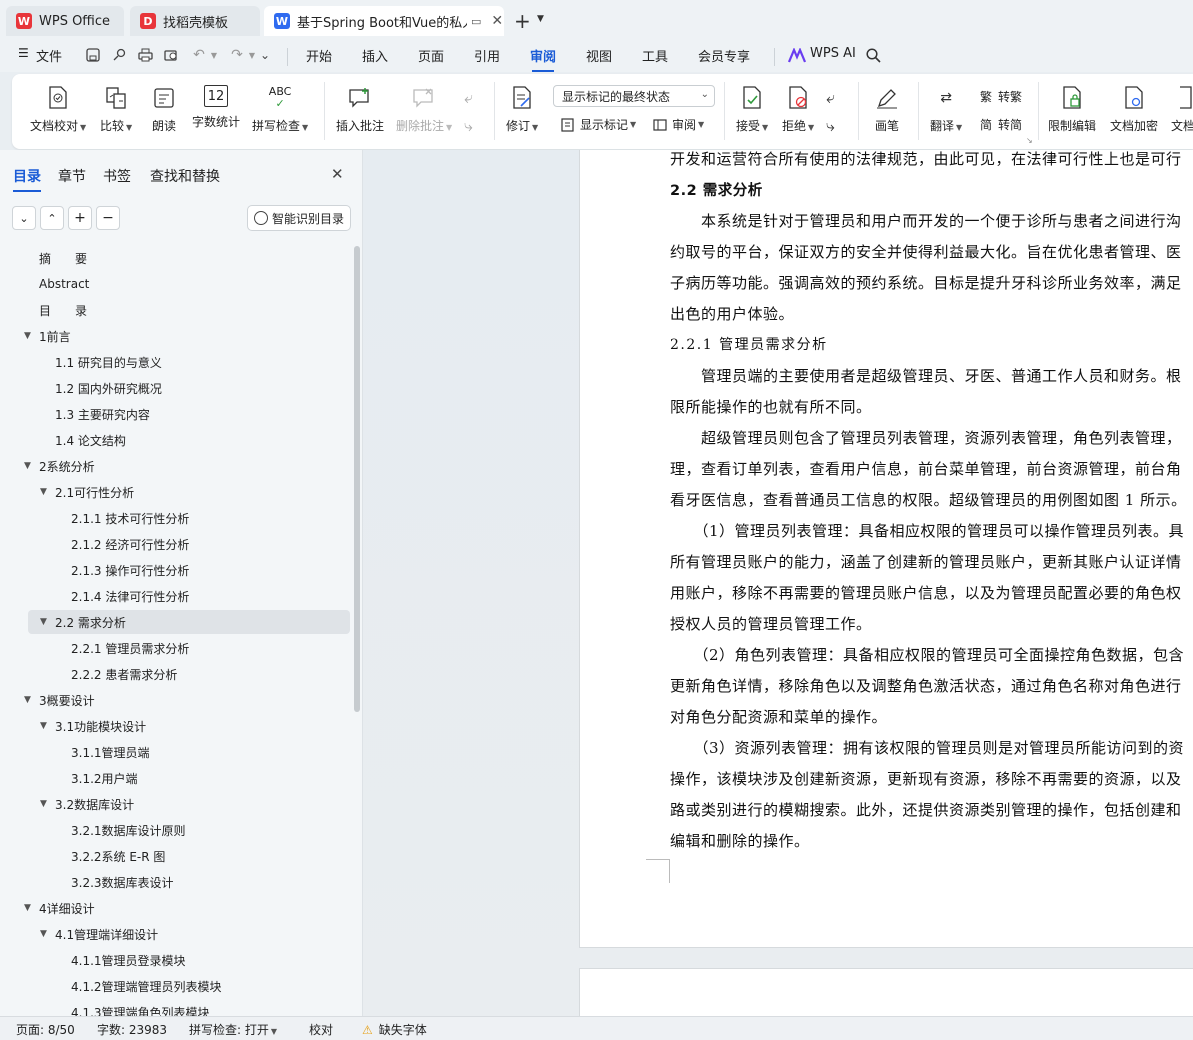 This screenshot has width=1193, height=1040. What do you see at coordinates (1029, 140) in the screenshot?
I see `dialog-launcher-icon: ↘` at bounding box center [1029, 140].